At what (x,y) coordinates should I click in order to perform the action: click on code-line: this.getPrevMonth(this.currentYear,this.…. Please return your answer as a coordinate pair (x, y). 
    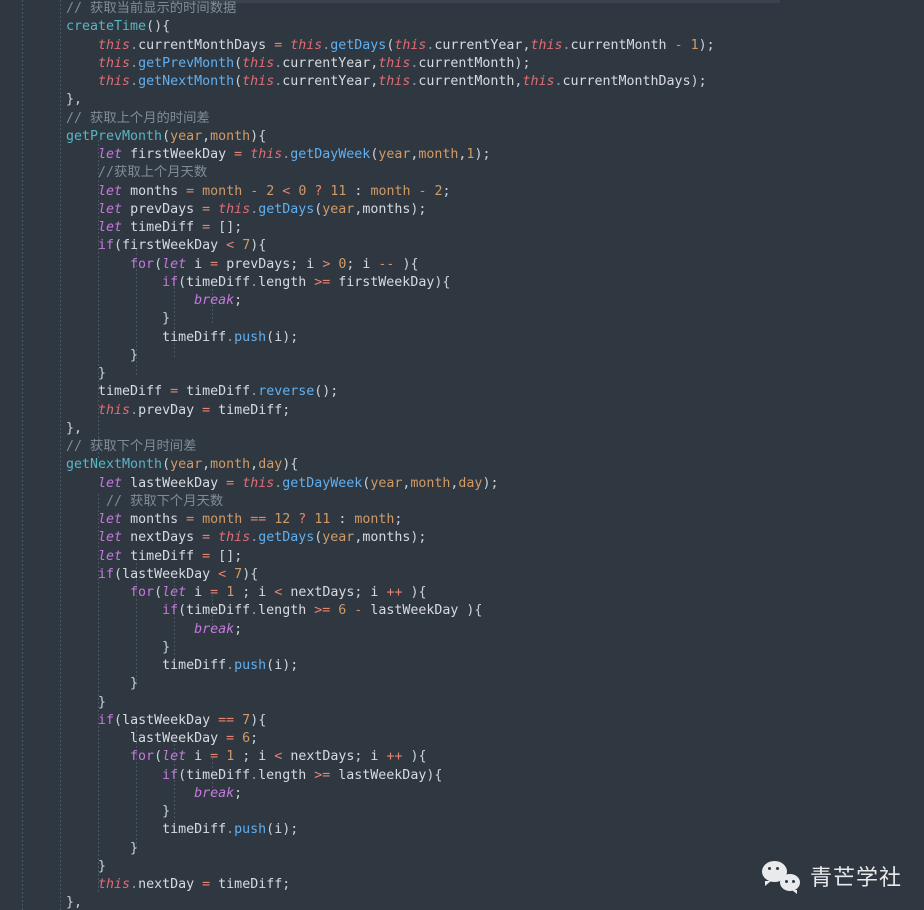
    Looking at the image, I should click on (314, 63).